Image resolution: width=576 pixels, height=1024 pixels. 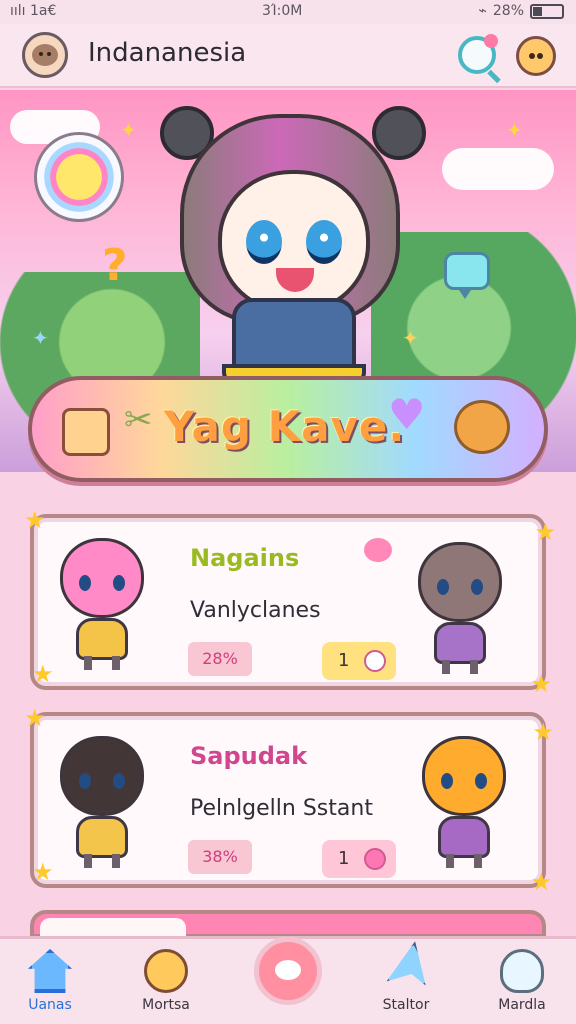 What do you see at coordinates (467, 275) in the screenshot?
I see `chat-bubble-icon` at bounding box center [467, 275].